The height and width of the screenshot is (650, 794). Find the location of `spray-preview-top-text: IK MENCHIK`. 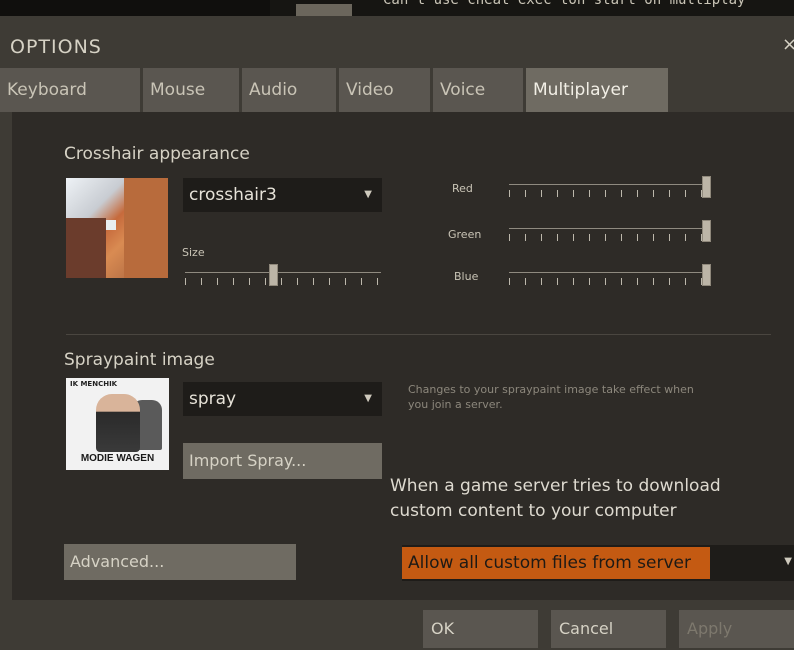

spray-preview-top-text: IK MENCHIK is located at coordinates (94, 384).